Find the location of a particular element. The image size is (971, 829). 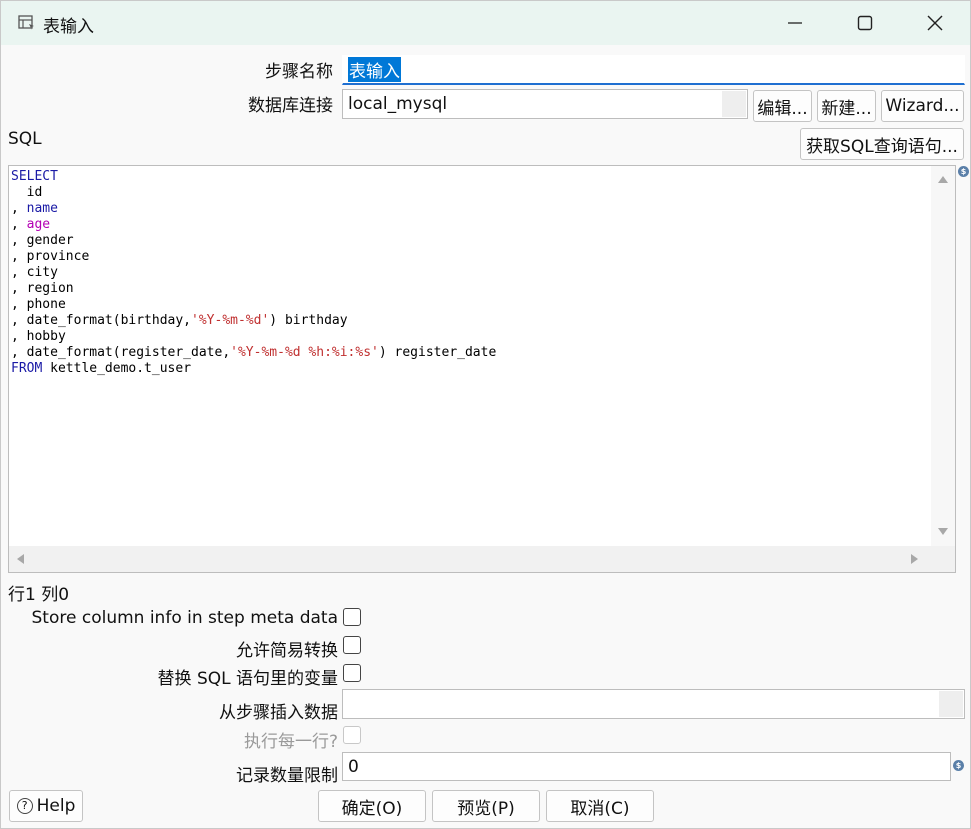

db-connection-label: 数据库连接 is located at coordinates (290, 106).